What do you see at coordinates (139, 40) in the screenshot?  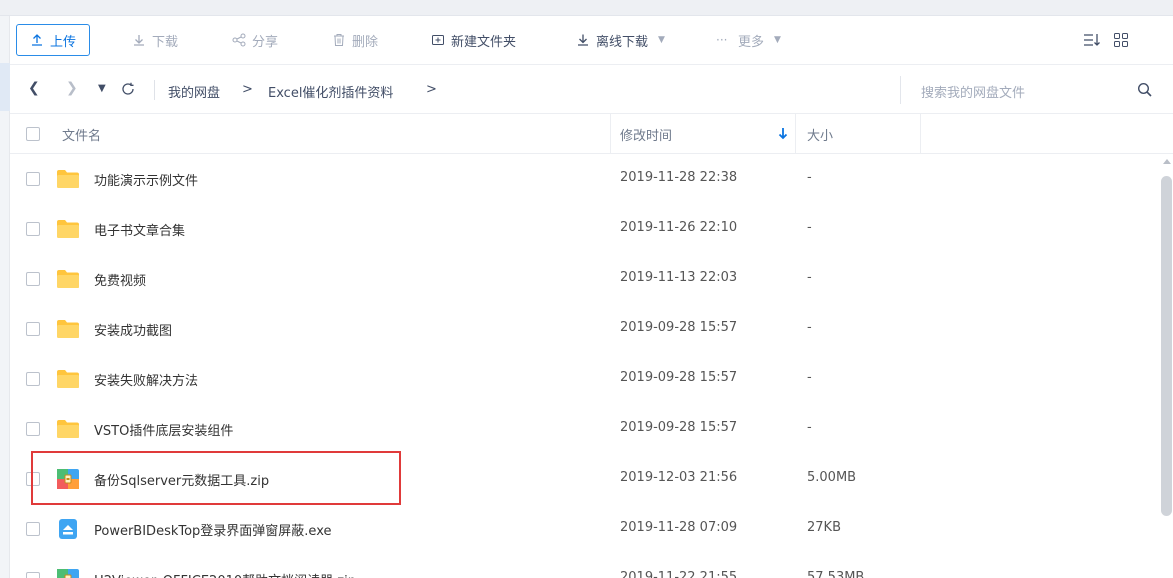 I see `download-icon` at bounding box center [139, 40].